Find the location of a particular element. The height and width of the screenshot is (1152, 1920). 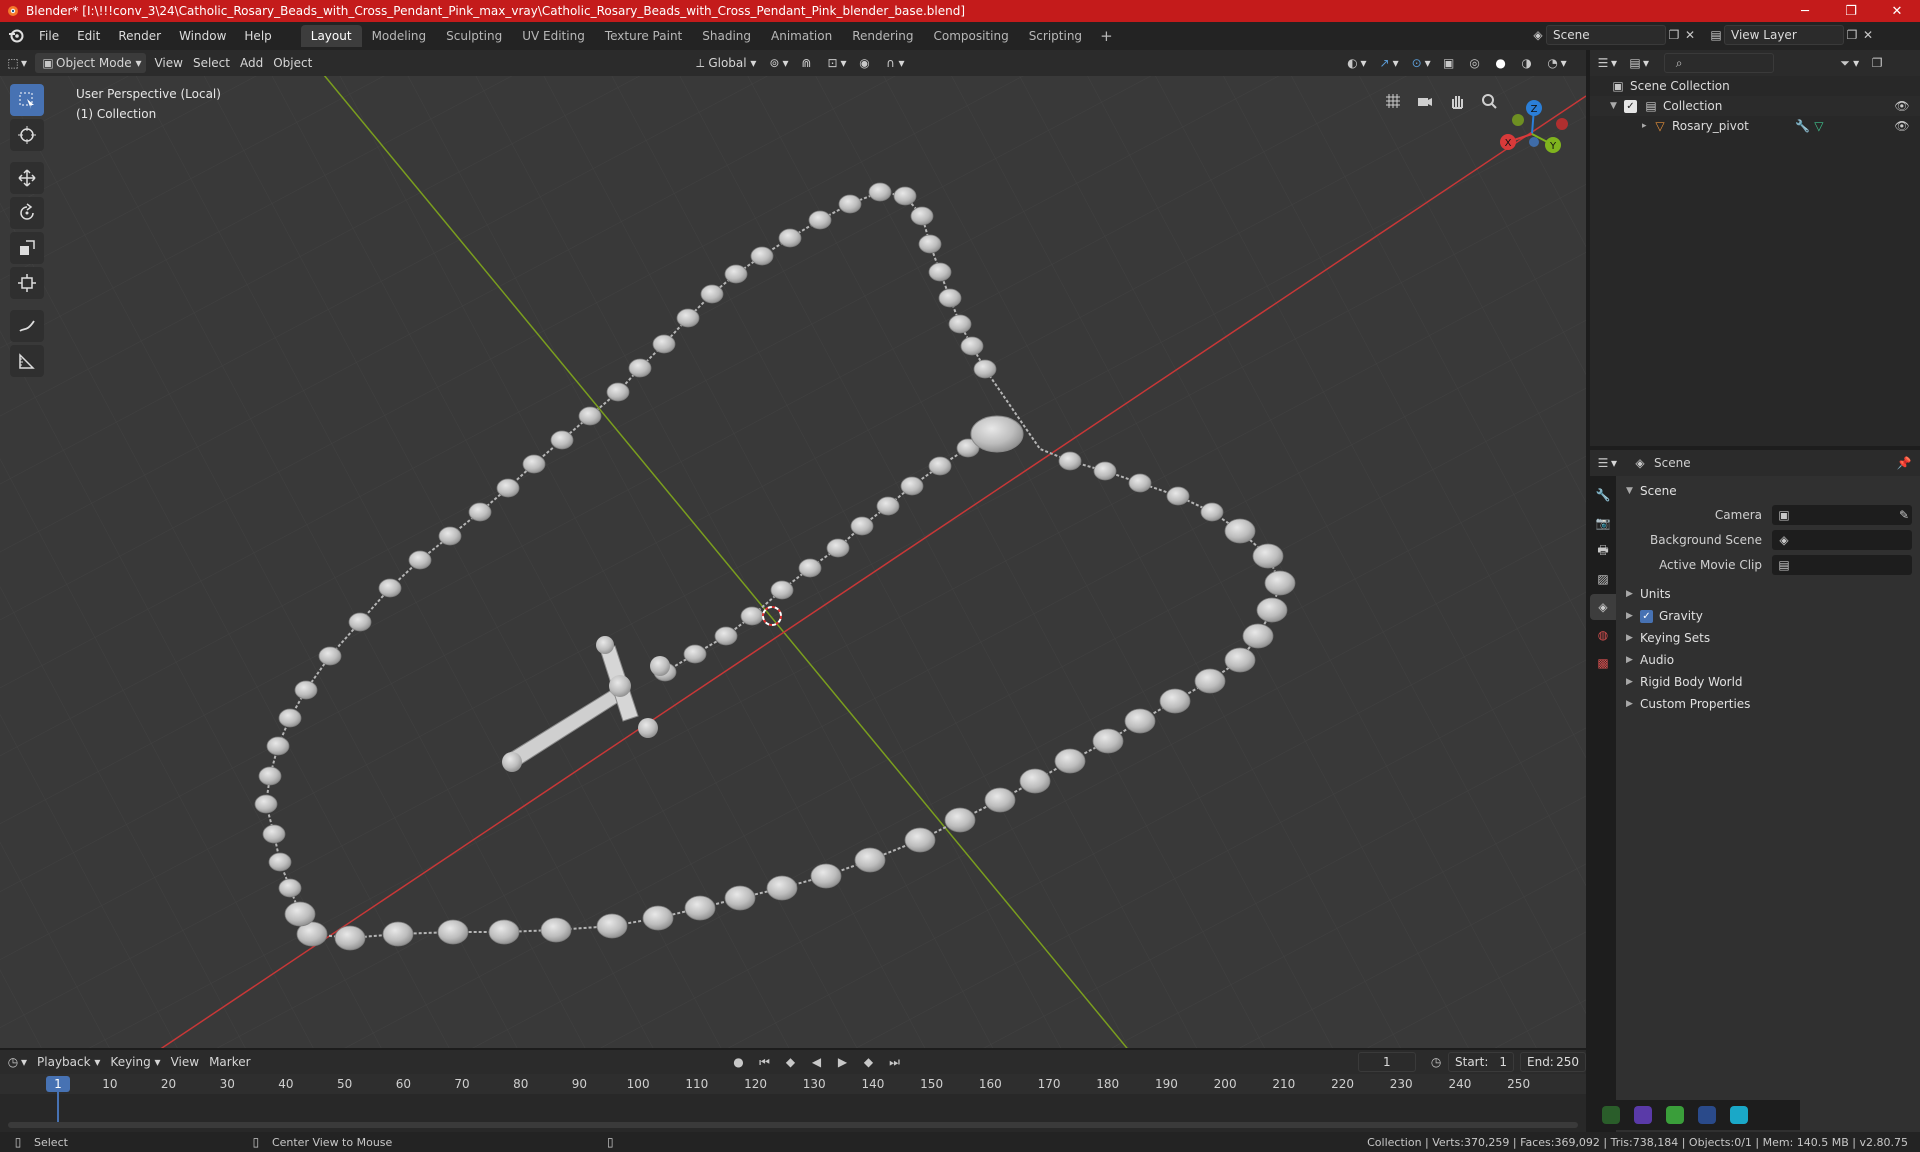

rendered-shading: ◔ ▾ is located at coordinates (1556, 63).